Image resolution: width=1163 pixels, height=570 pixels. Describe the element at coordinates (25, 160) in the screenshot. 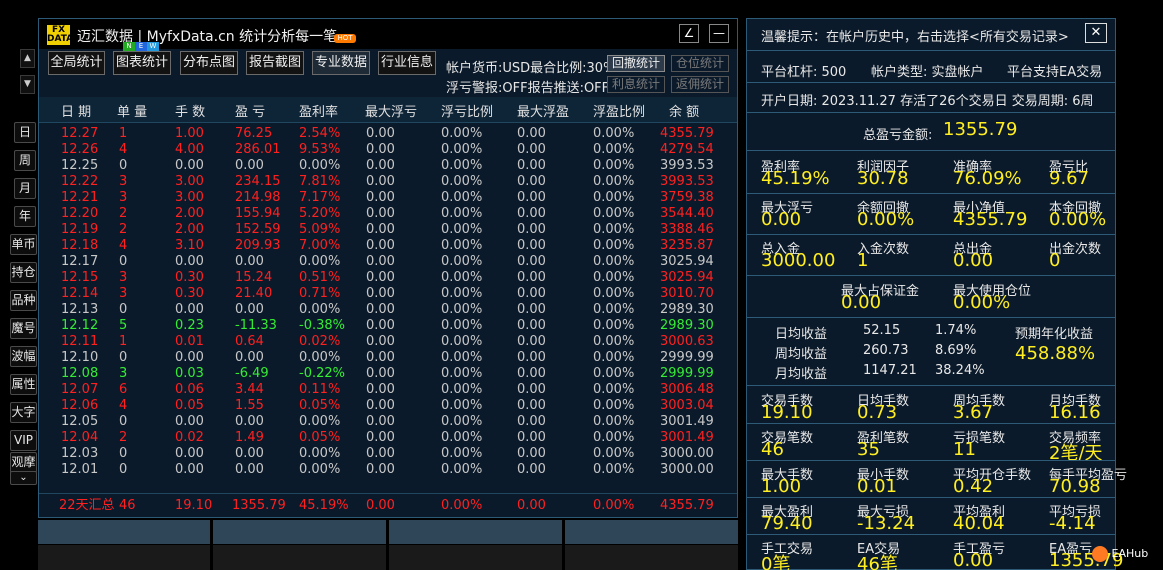

I see `tab-week: 周` at that location.